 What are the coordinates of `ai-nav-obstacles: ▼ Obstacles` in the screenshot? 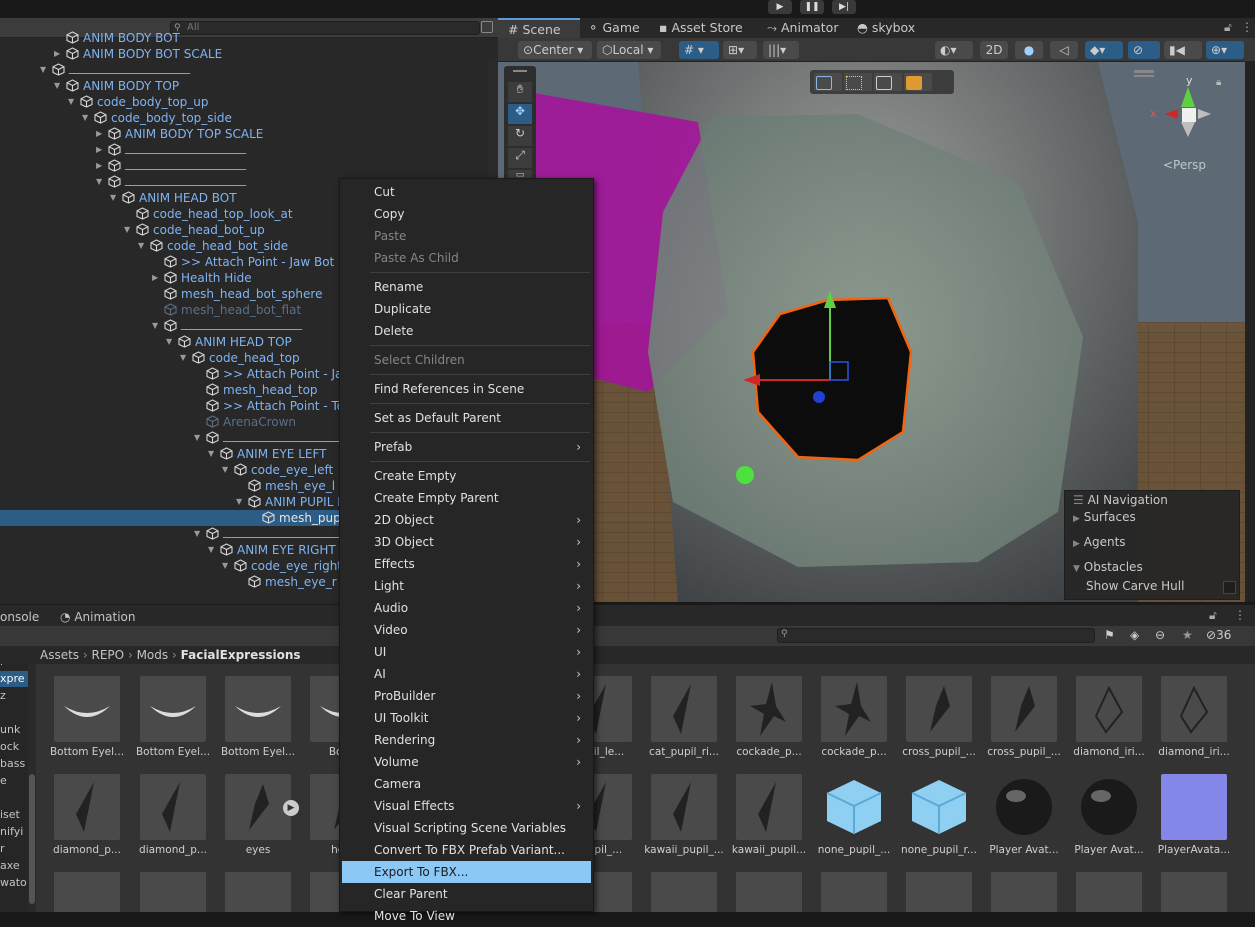 It's located at (1108, 567).